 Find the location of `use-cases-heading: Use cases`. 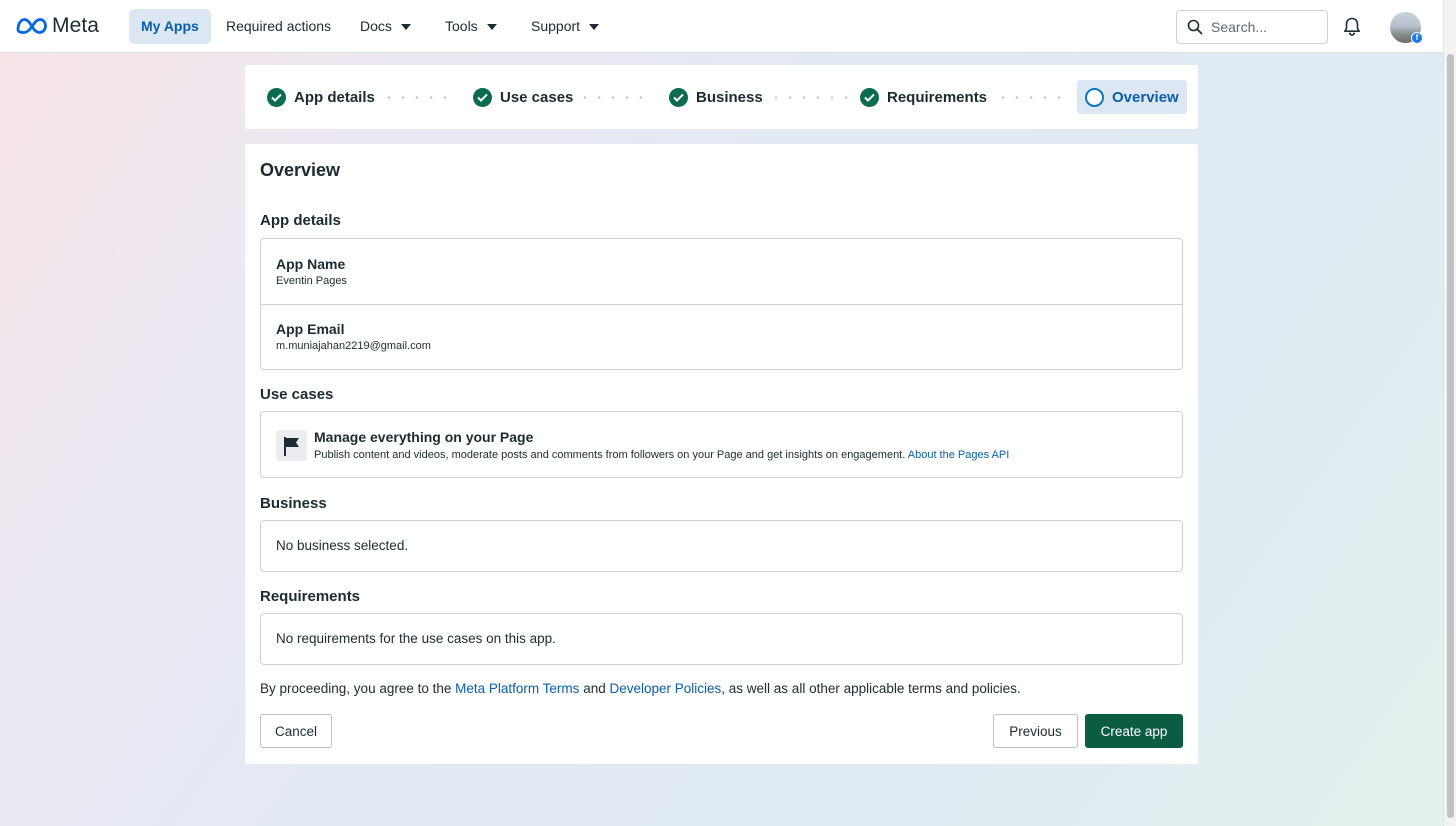

use-cases-heading: Use cases is located at coordinates (297, 394).